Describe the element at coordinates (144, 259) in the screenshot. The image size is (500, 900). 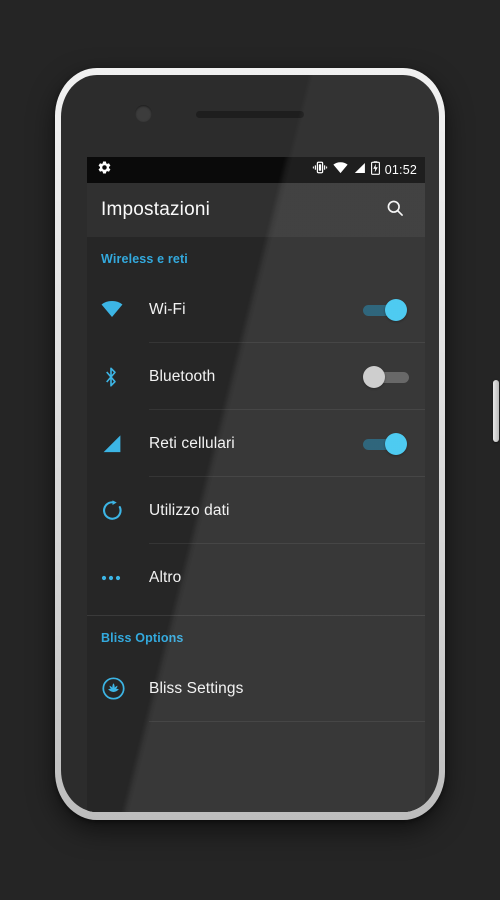
I see `section-header-wireless: Wireless e reti` at that location.